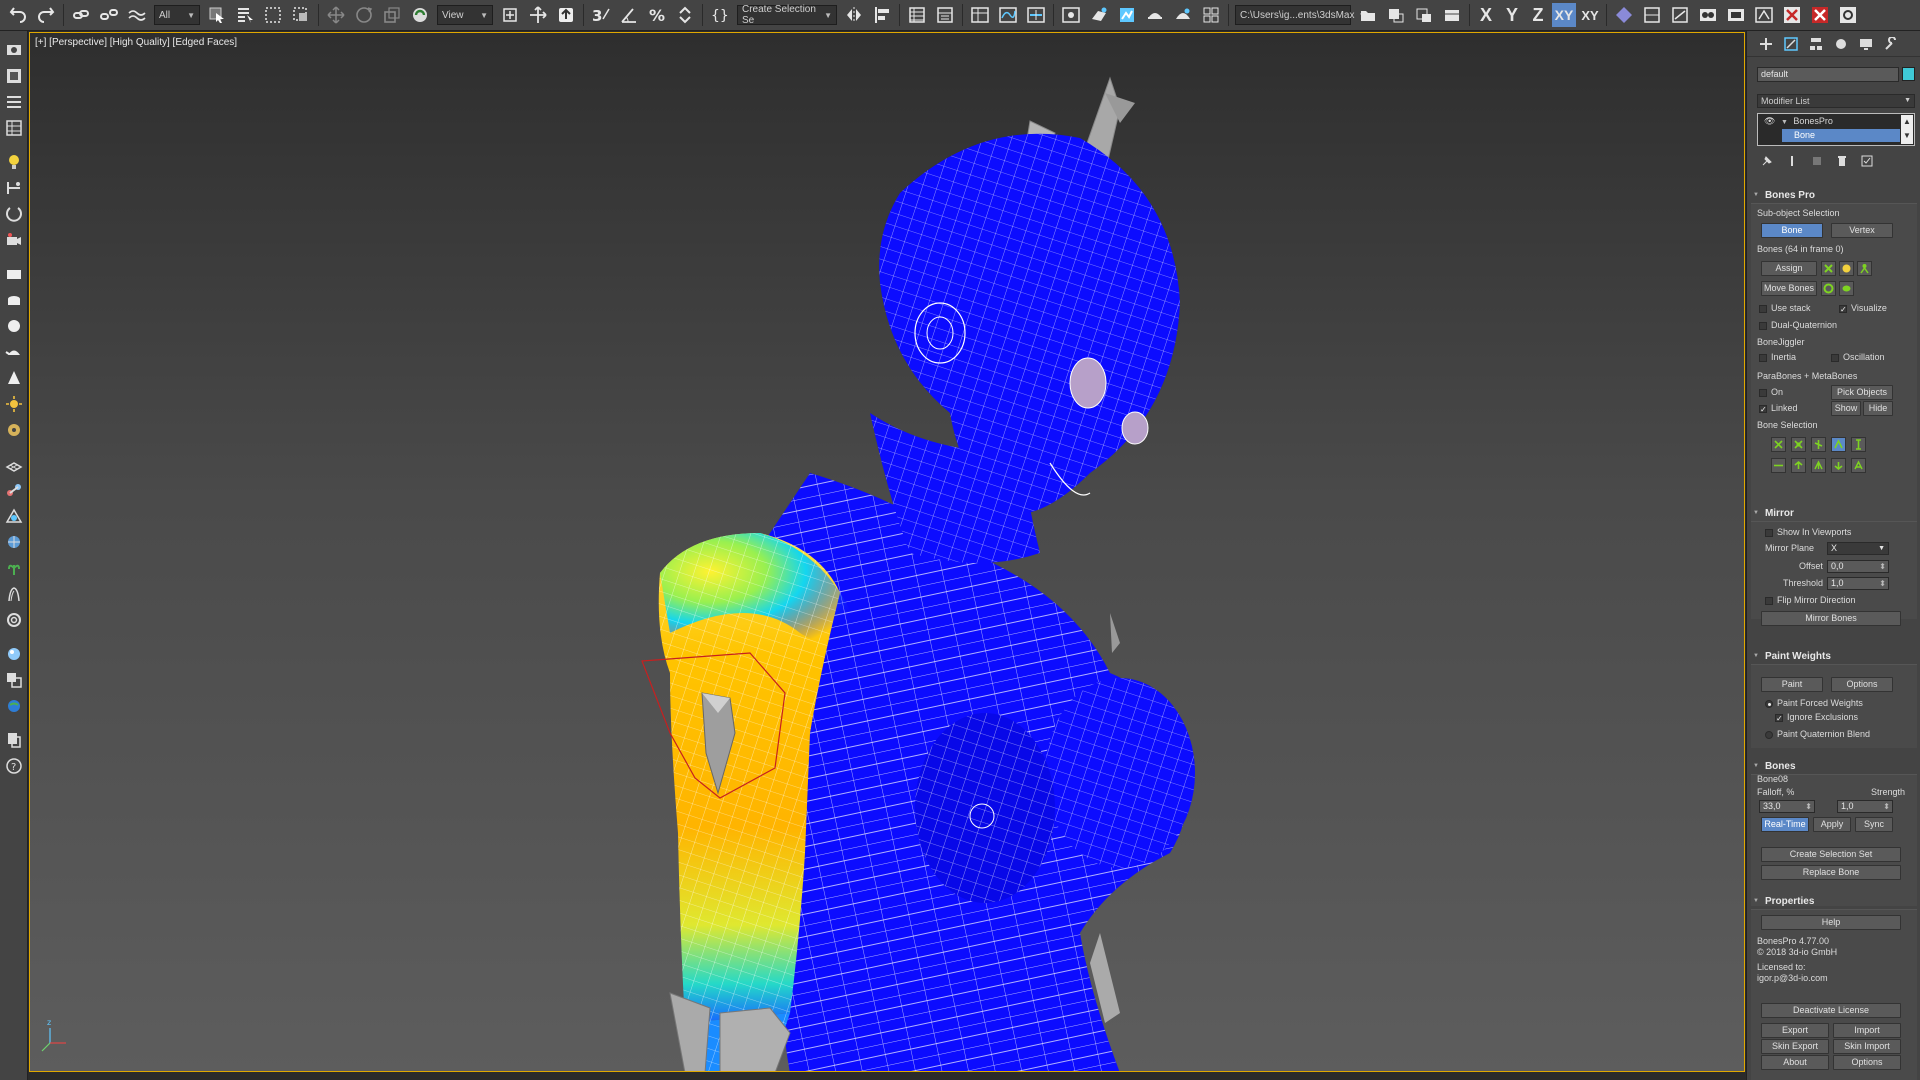 The height and width of the screenshot is (1080, 1920). I want to click on keyboard-shortcut-override-icon, so click(566, 15).